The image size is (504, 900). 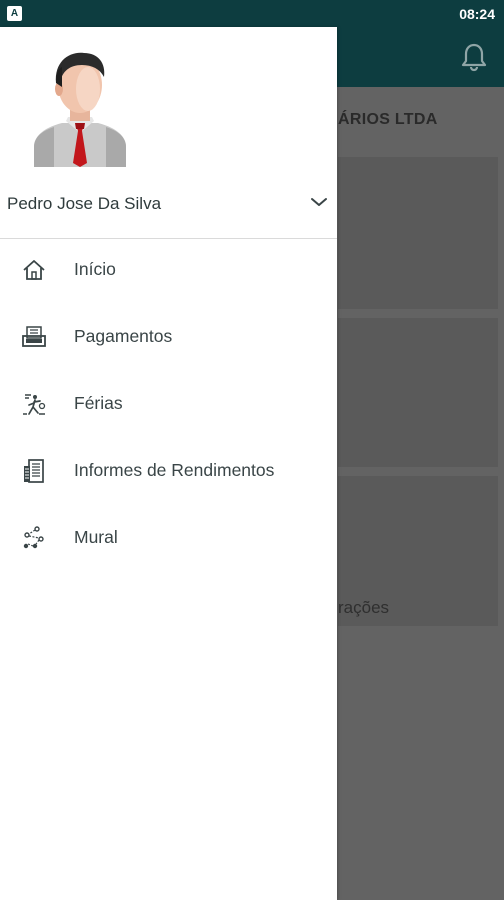 What do you see at coordinates (252, 13) in the screenshot?
I see `status-bar: A 08:24` at bounding box center [252, 13].